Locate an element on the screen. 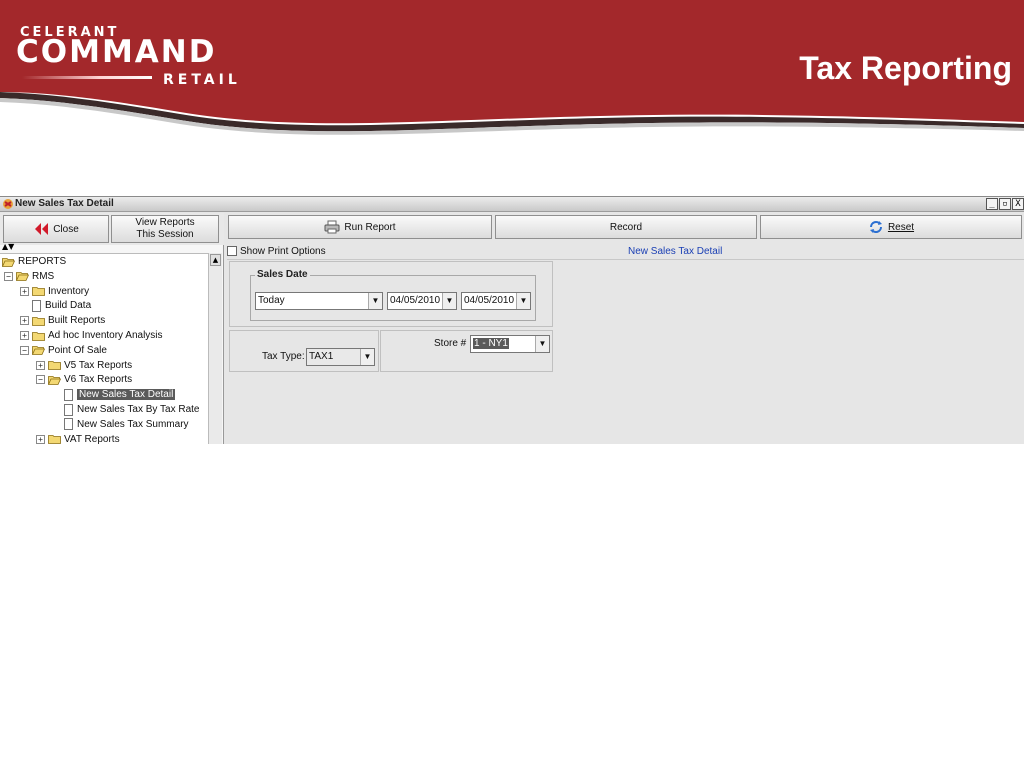 The width and height of the screenshot is (1024, 768). checkbox-box is located at coordinates (232, 251).